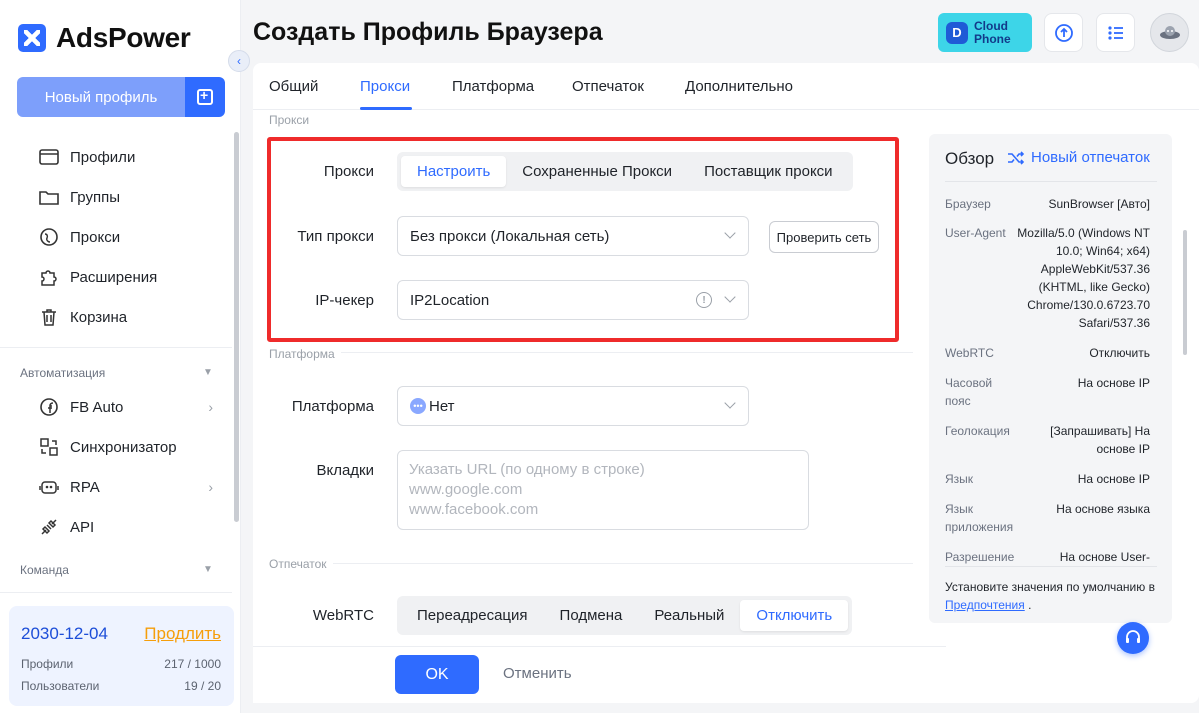 This screenshot has height=713, width=1199. Describe the element at coordinates (985, 605) in the screenshot. I see `preferences-link: Предпочтения` at that location.